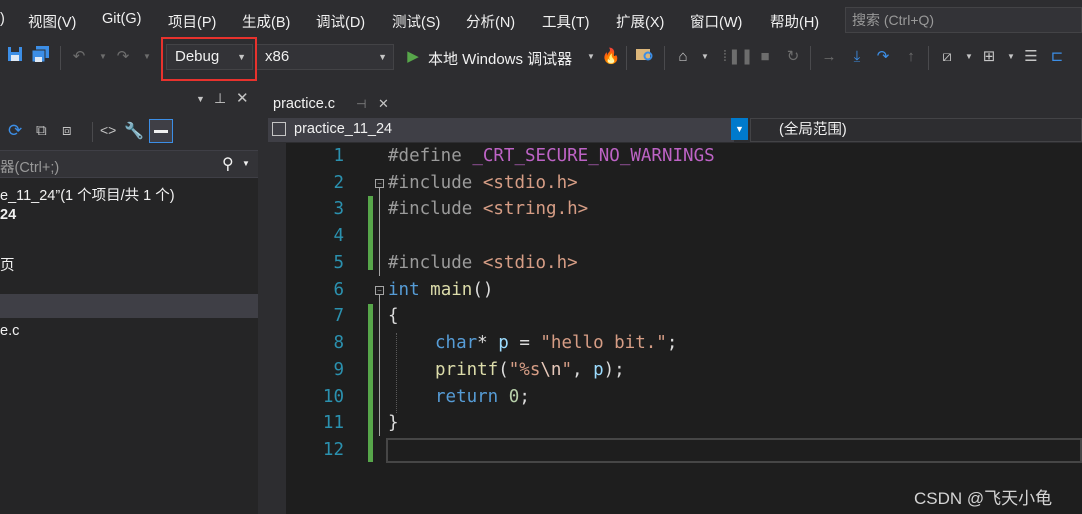 Image resolution: width=1082 pixels, height=514 pixels. What do you see at coordinates (857, 57) in the screenshot?
I see `step-into-icon: ⤓` at bounding box center [857, 57].